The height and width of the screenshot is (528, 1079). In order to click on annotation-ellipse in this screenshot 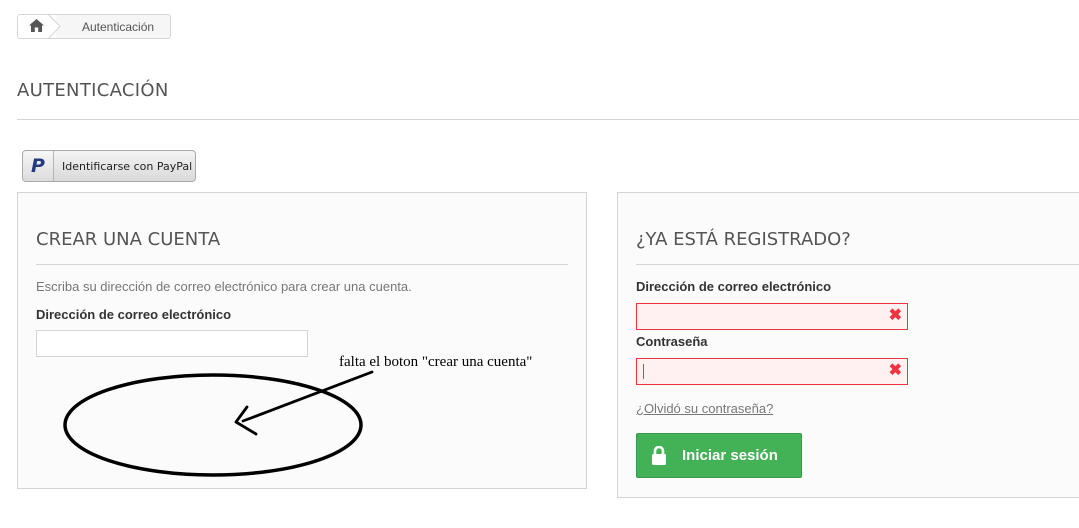, I will do `click(213, 425)`.